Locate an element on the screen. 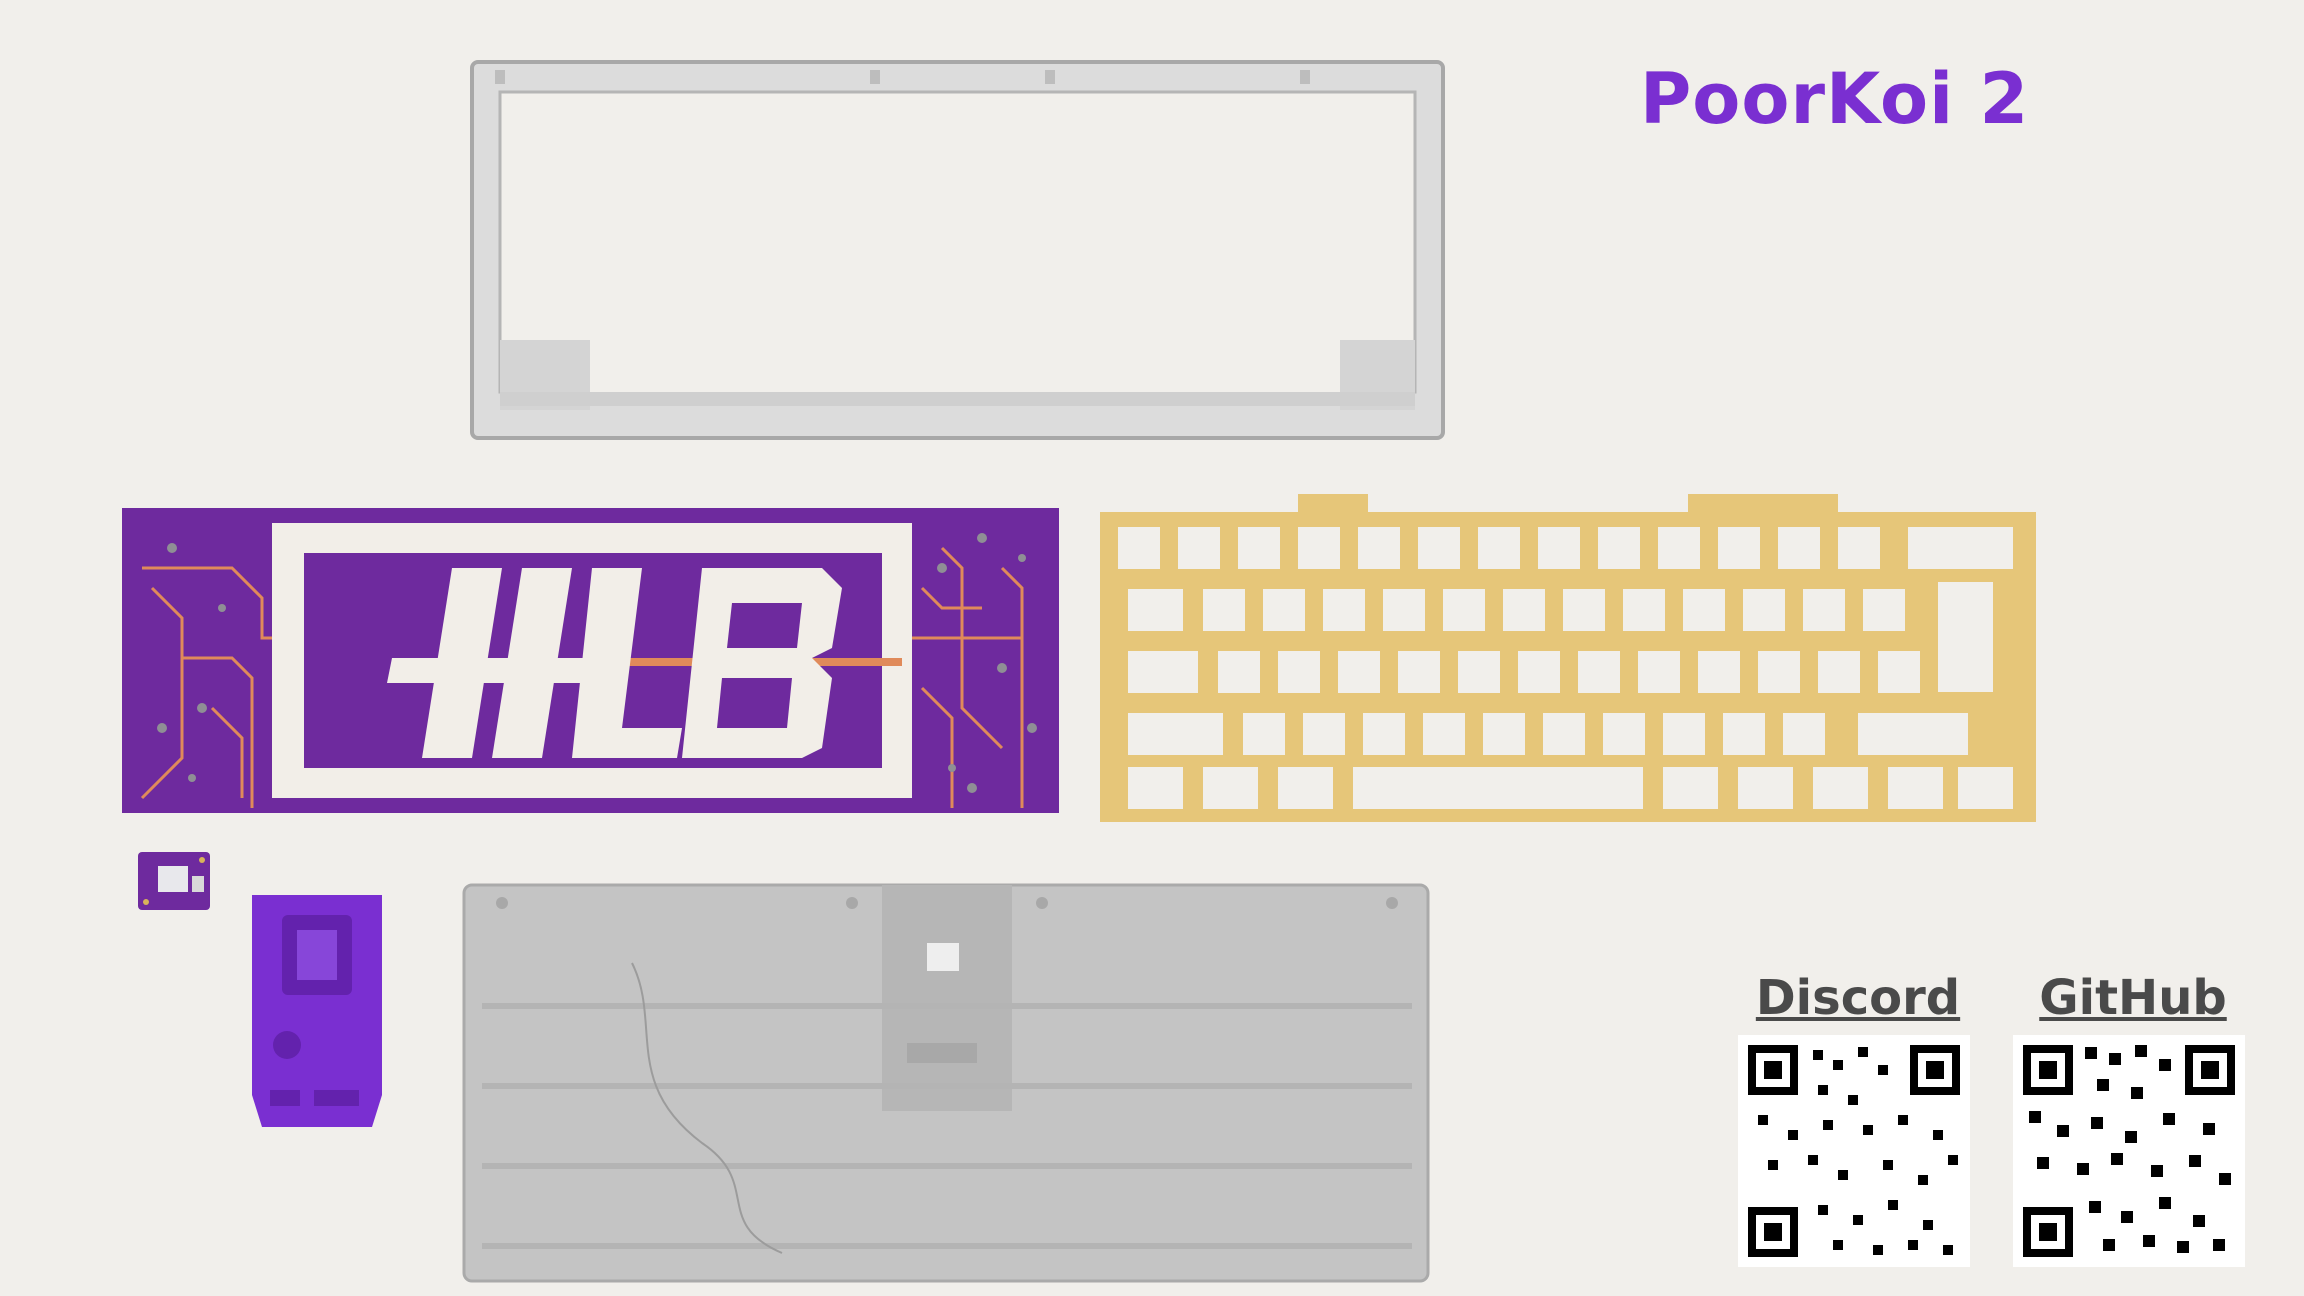 The image size is (2304, 1296). bottom-case is located at coordinates (946, 1083).